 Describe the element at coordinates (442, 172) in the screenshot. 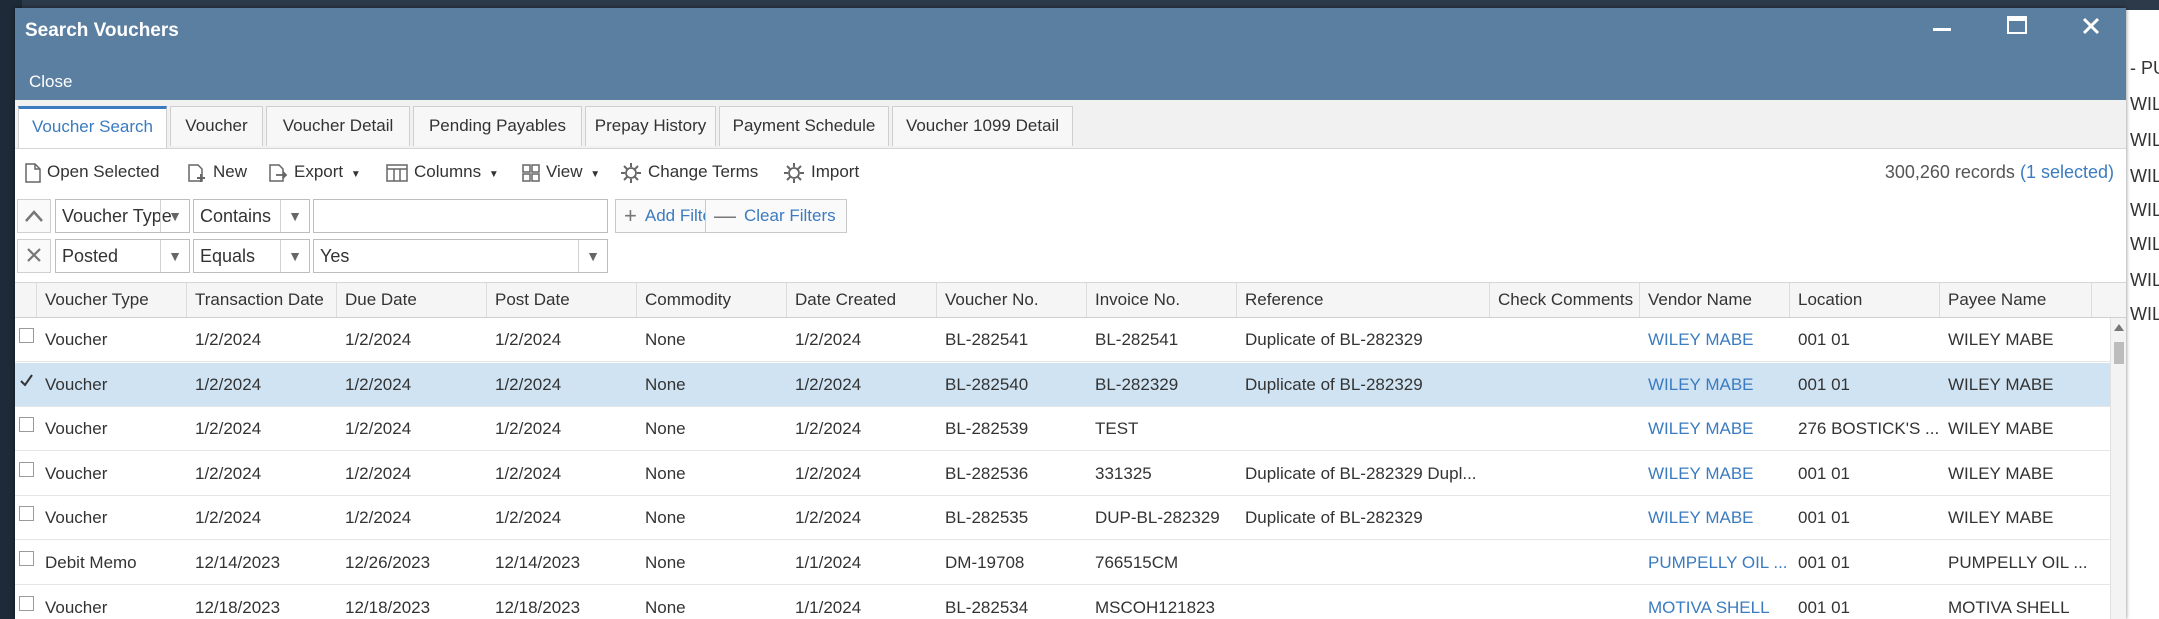

I see `columns-button: Columns ▼` at that location.